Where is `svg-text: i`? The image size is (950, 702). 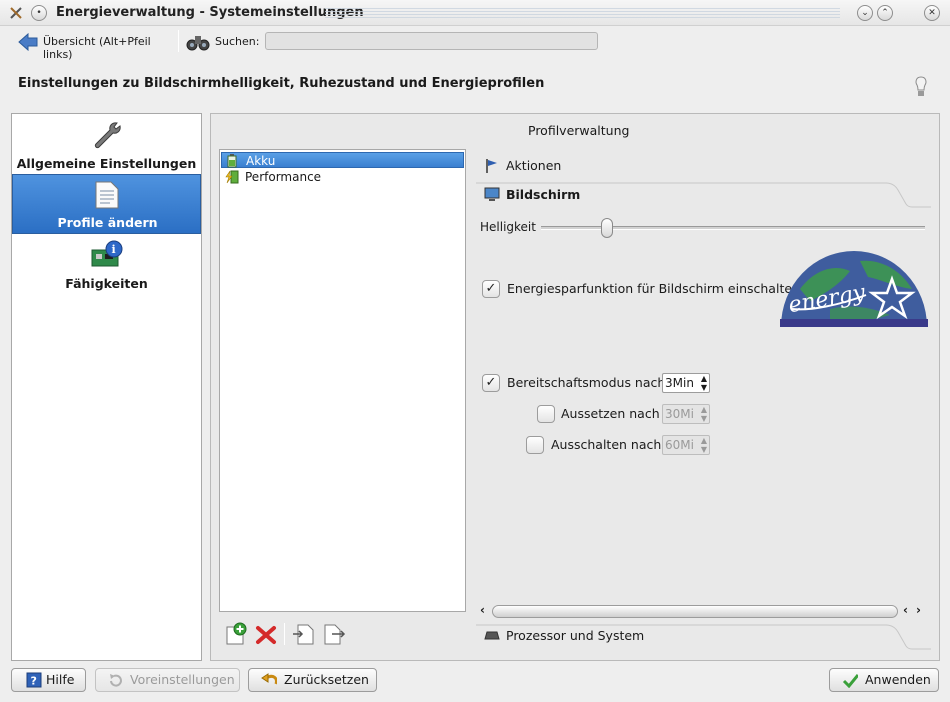 svg-text: i is located at coordinates (114, 249).